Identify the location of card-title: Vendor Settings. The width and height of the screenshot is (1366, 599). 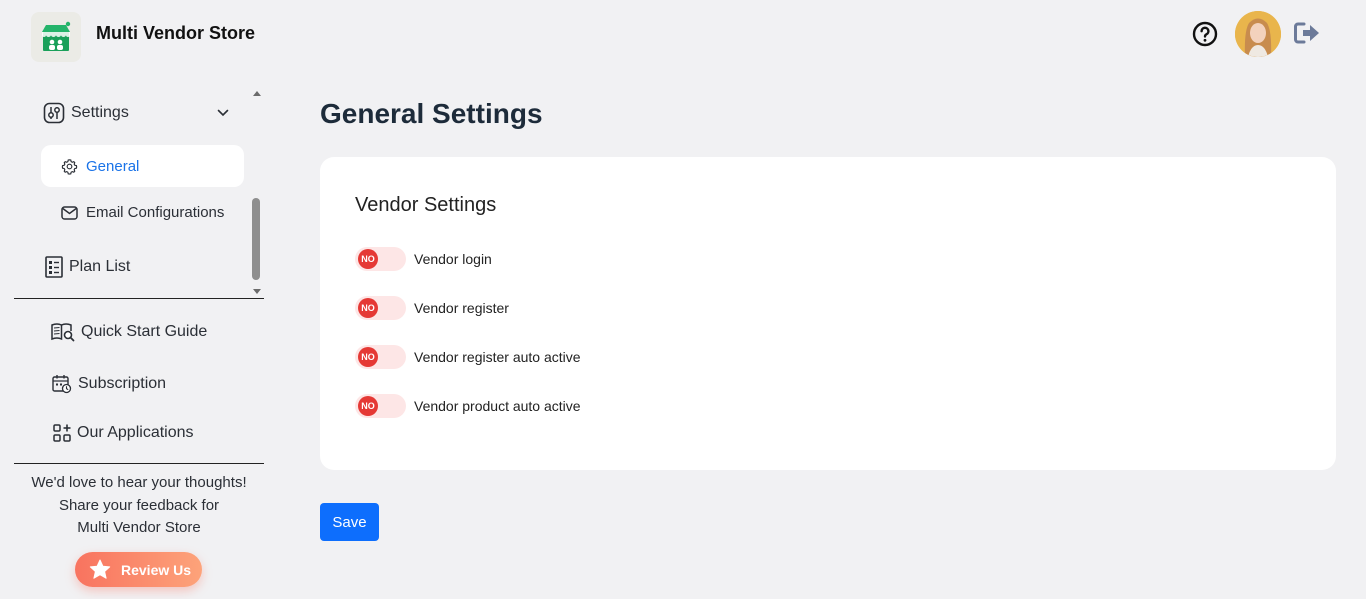
(426, 205).